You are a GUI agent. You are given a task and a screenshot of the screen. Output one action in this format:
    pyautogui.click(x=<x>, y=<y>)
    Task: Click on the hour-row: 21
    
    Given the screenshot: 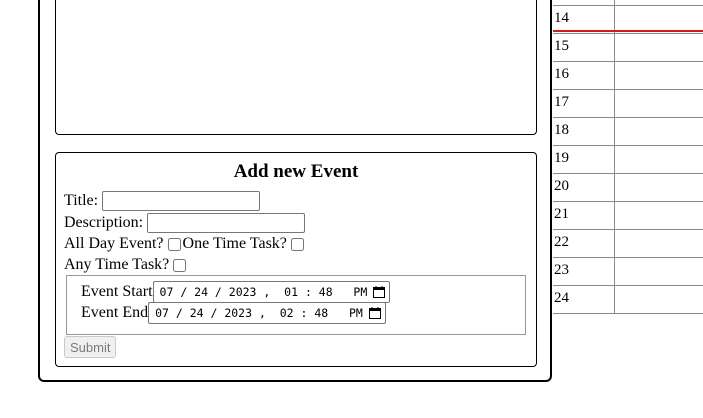 What is the action you would take?
    pyautogui.click(x=628, y=216)
    